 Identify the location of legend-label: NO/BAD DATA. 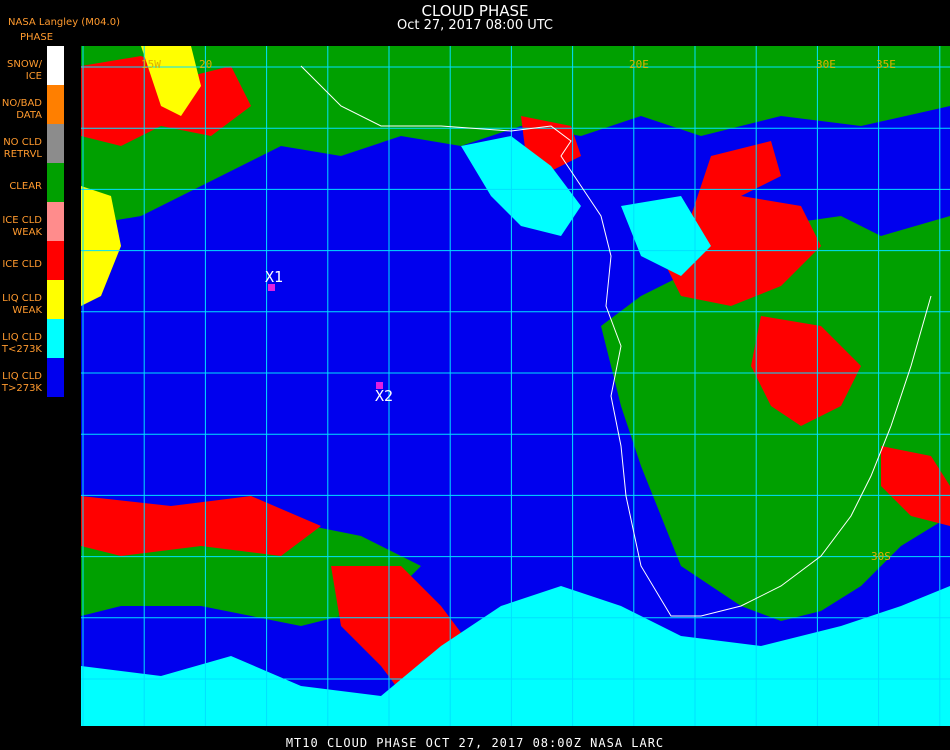
(21, 109).